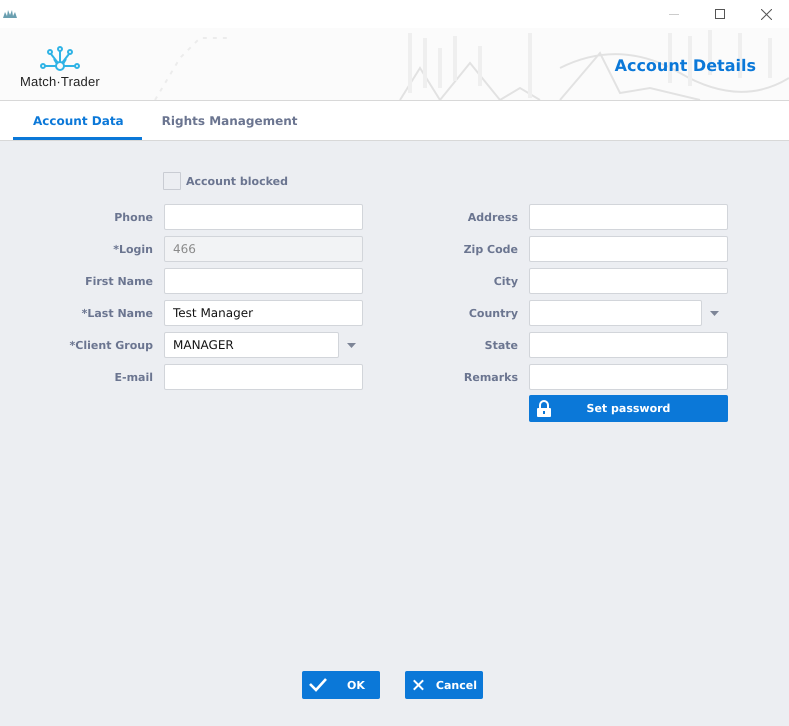 This screenshot has height=726, width=789. What do you see at coordinates (133, 249) in the screenshot?
I see `form-label: *Login` at bounding box center [133, 249].